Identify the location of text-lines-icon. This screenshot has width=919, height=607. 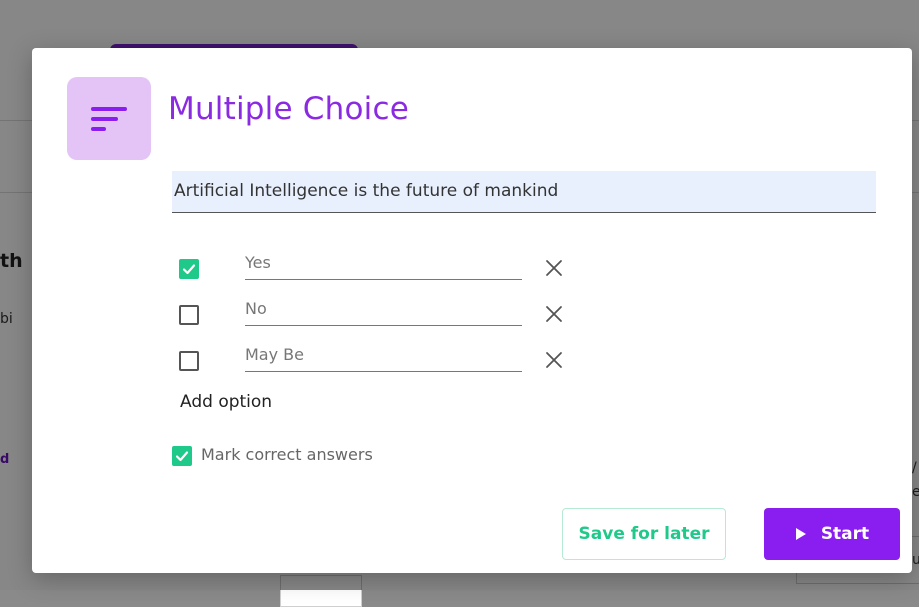
(109, 118).